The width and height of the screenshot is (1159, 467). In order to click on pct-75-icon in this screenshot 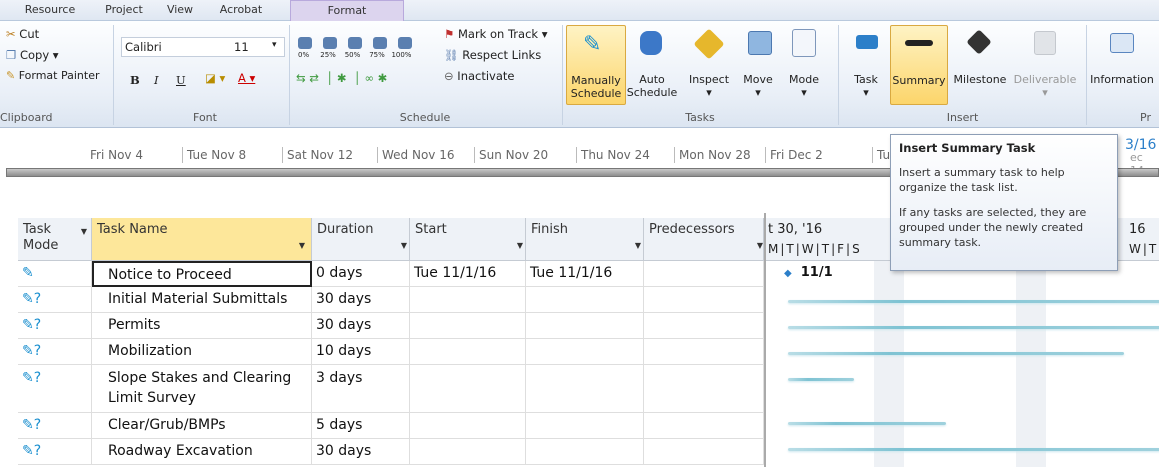, I will do `click(380, 43)`.